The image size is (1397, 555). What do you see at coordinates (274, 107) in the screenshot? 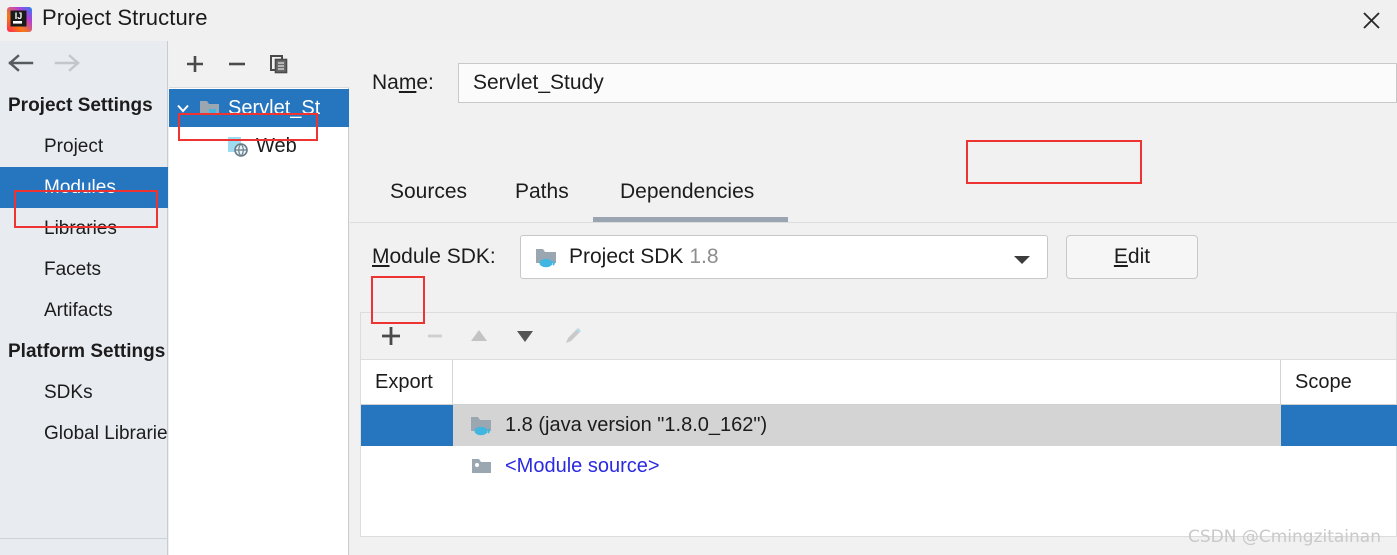
I see `tree-item-label: Servlet_St` at bounding box center [274, 107].